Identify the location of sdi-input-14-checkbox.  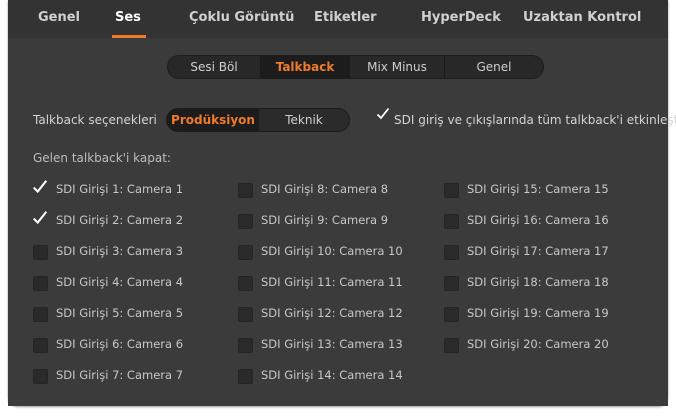
(245, 376).